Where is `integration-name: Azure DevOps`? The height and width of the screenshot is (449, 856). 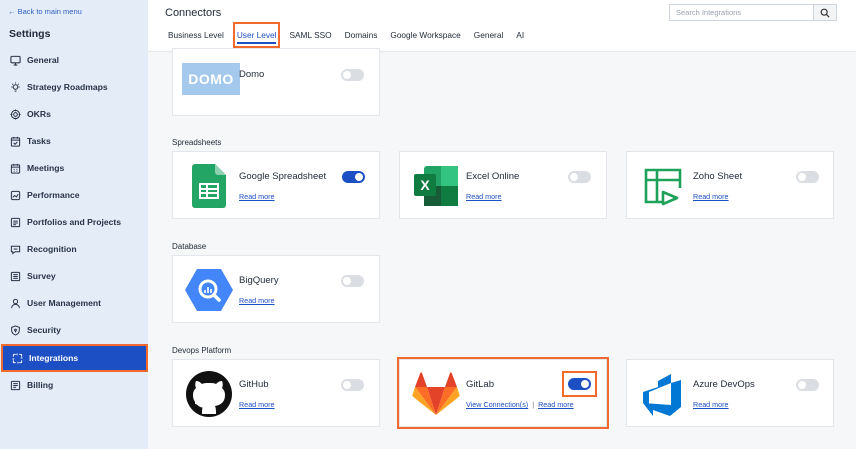 integration-name: Azure DevOps is located at coordinates (724, 384).